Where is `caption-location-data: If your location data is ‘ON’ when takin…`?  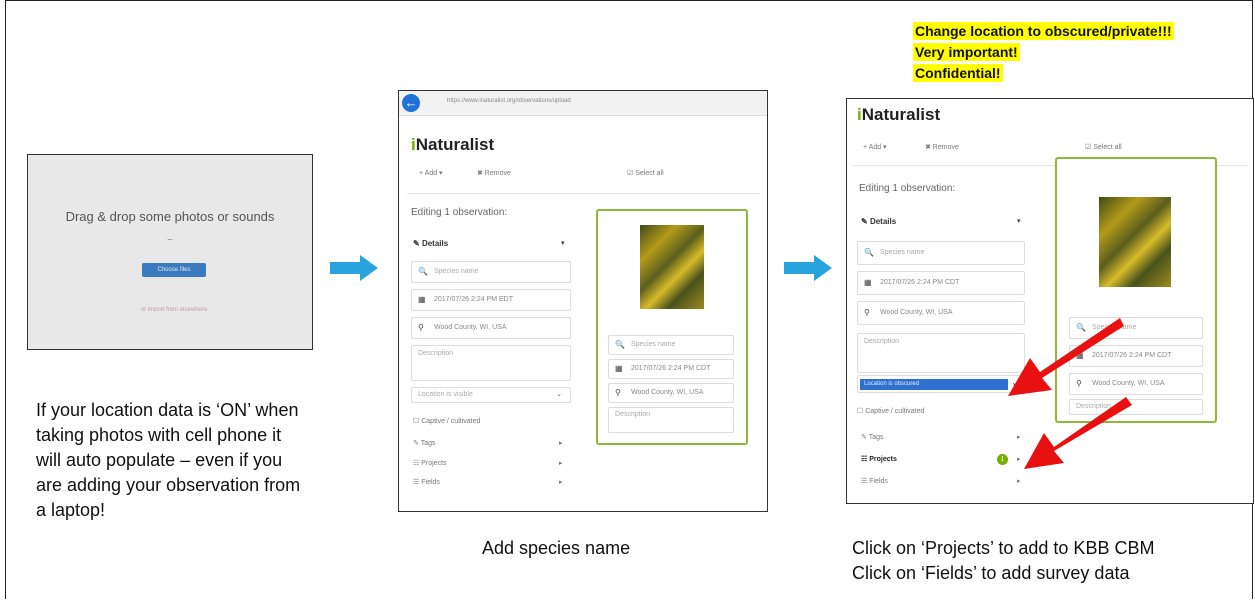
caption-location-data: If your location data is ‘ON’ when takin… is located at coordinates (168, 460).